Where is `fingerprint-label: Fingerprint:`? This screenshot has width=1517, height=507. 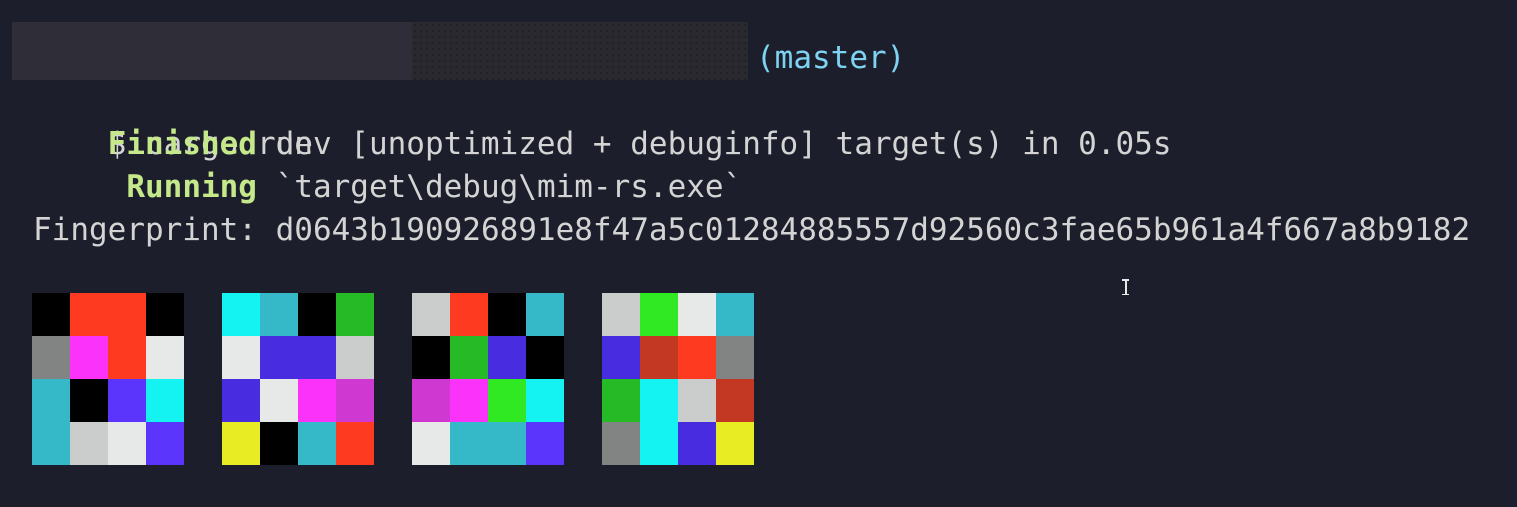 fingerprint-label: Fingerprint: is located at coordinates (145, 230).